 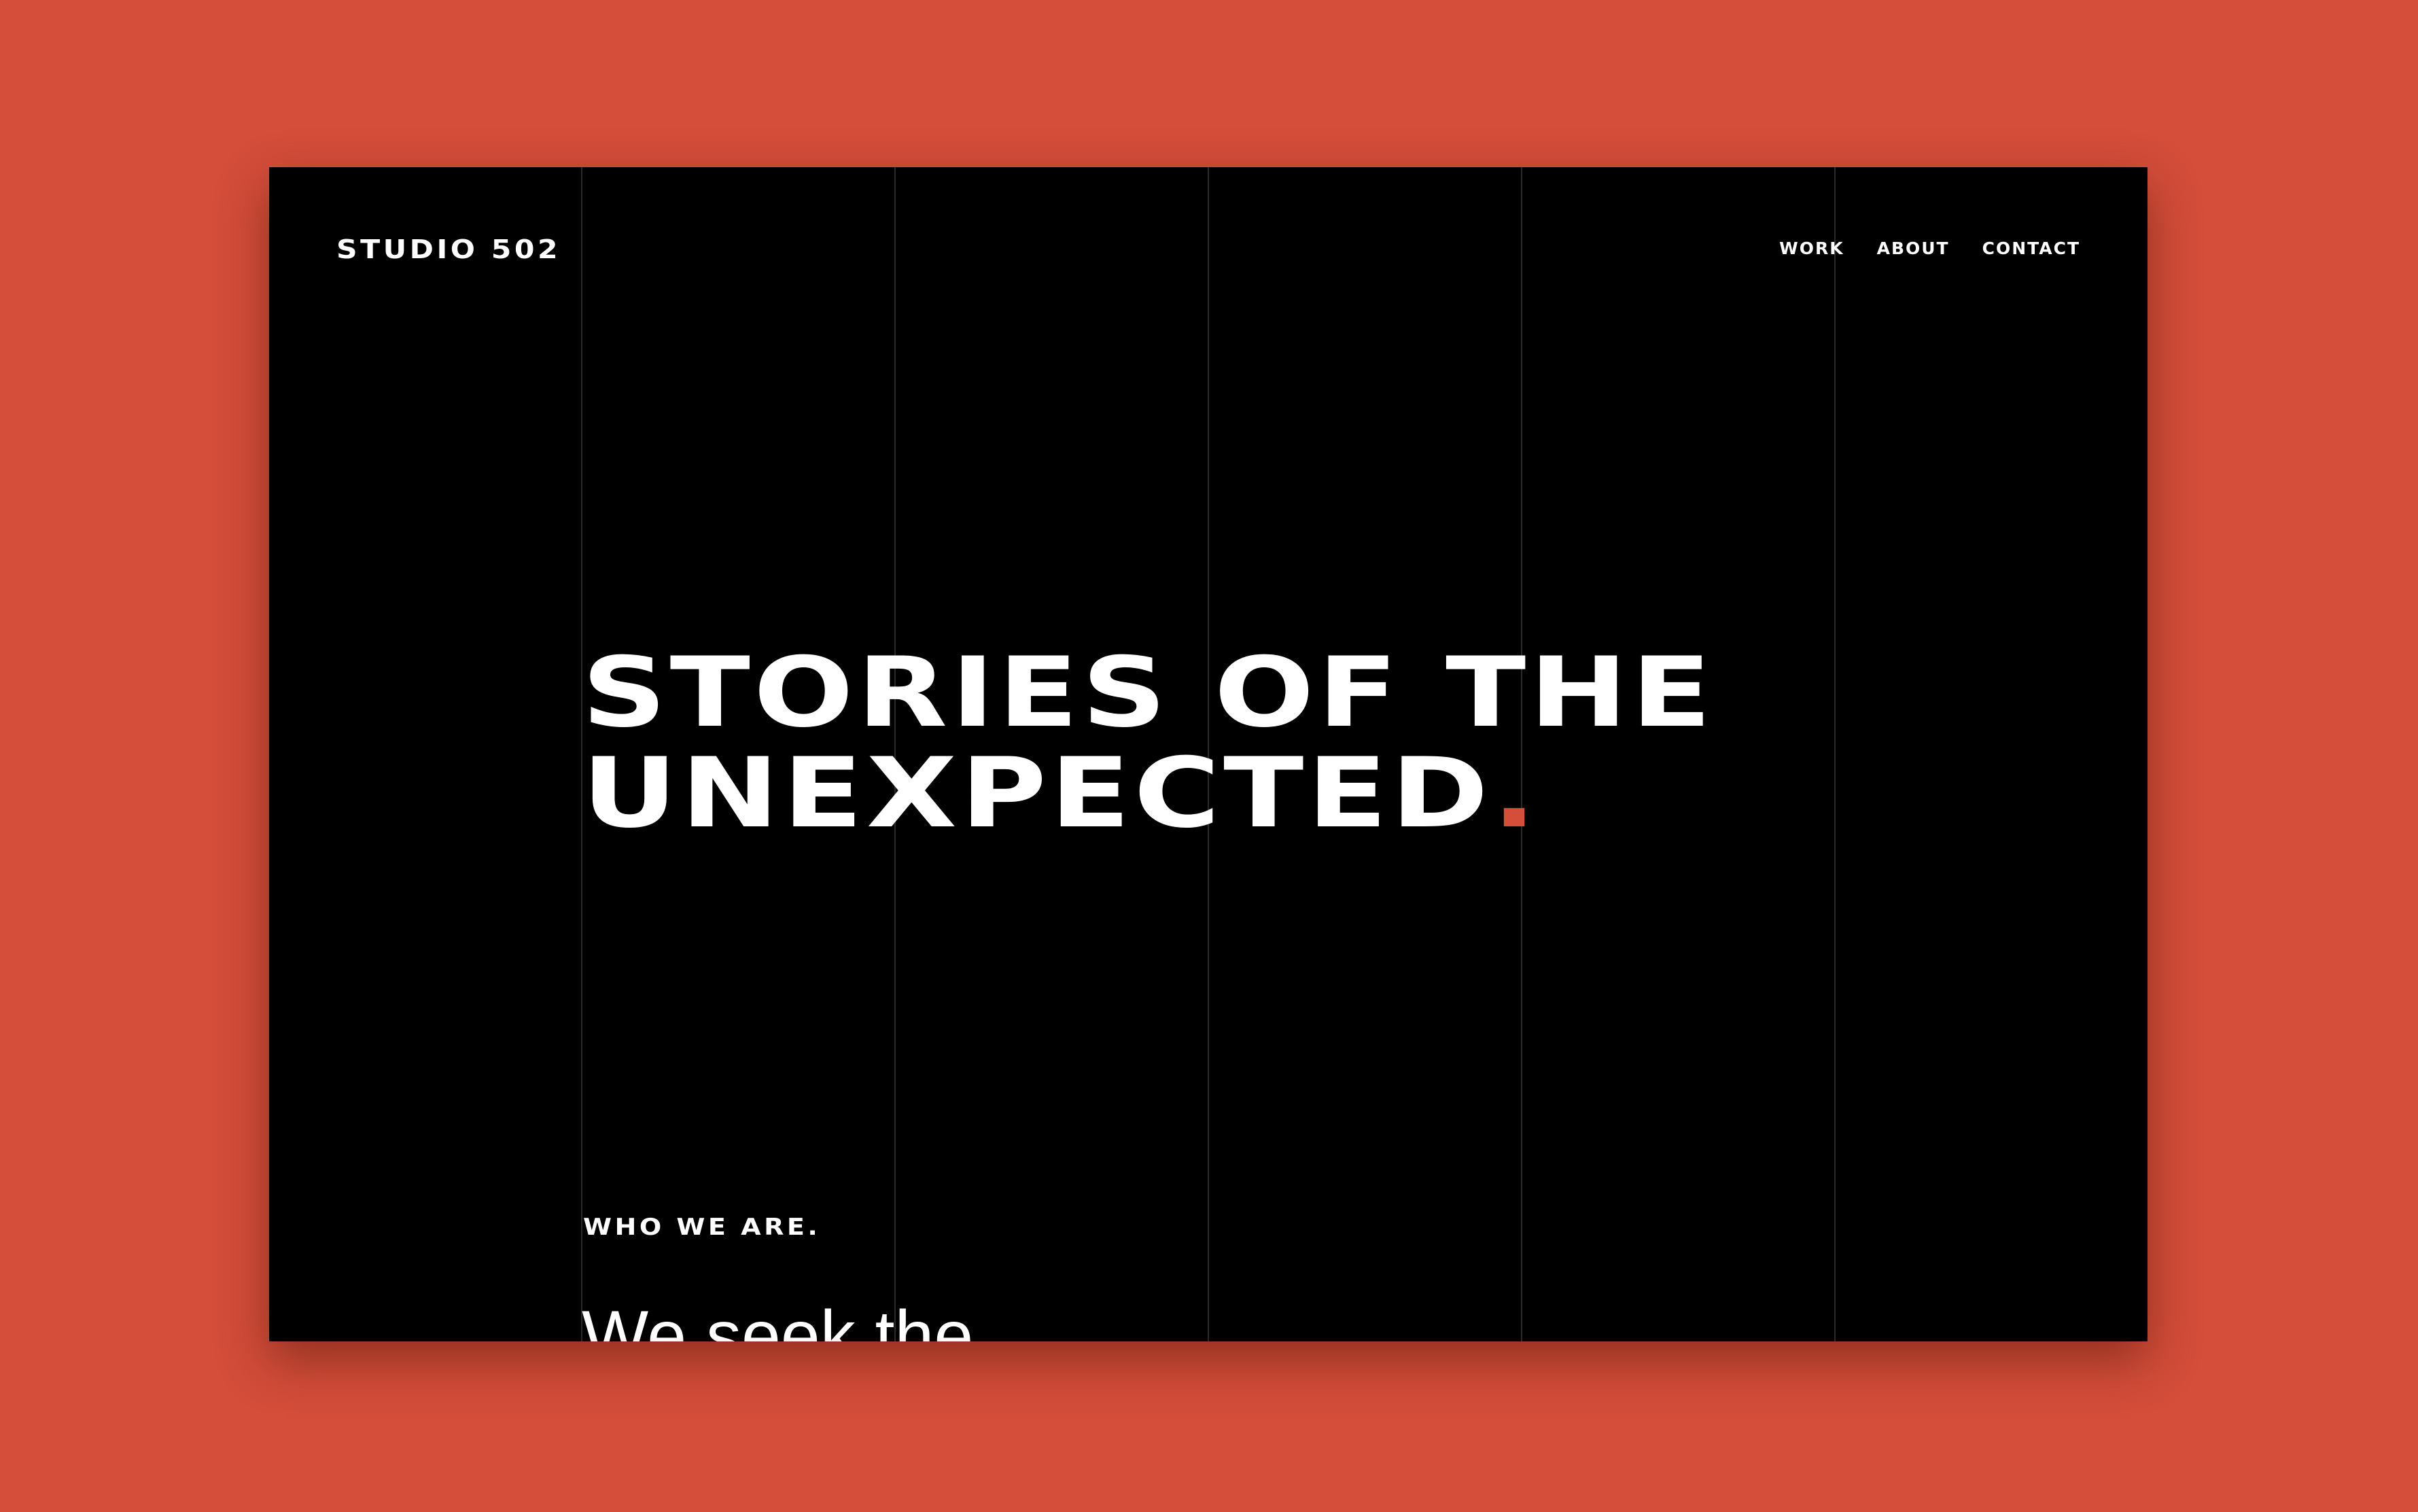 What do you see at coordinates (2031, 249) in the screenshot?
I see `nav-link-contact: CONTACT` at bounding box center [2031, 249].